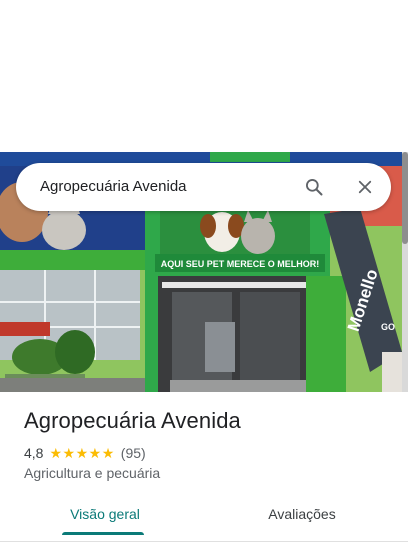 The width and height of the screenshot is (408, 544). I want to click on scrollbar-thumb, so click(405, 198).